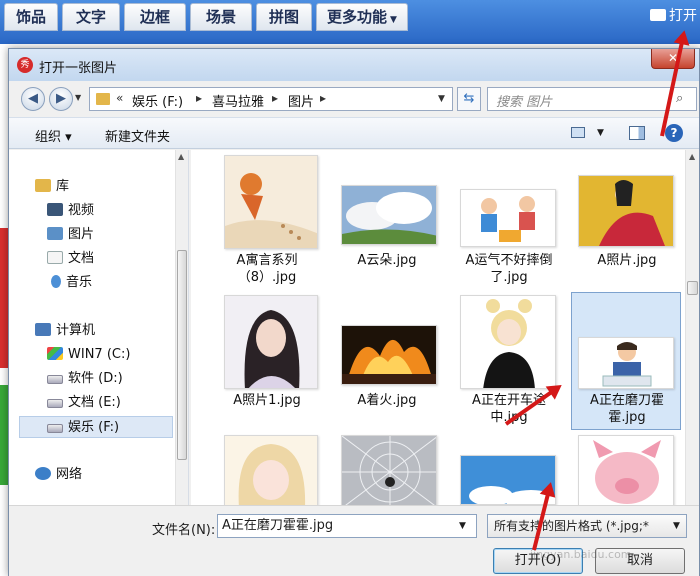 The height and width of the screenshot is (576, 700). What do you see at coordinates (31, 17) in the screenshot?
I see `tab-accessories: 饰品` at bounding box center [31, 17].